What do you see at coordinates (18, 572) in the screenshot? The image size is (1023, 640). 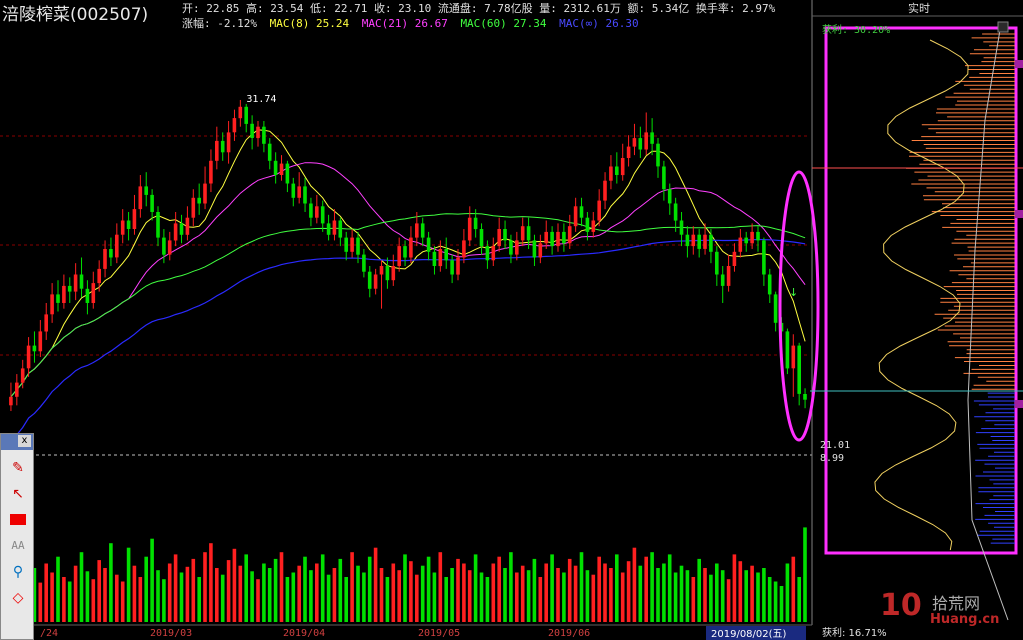 I see `zoom-icon: ⚲` at bounding box center [18, 572].